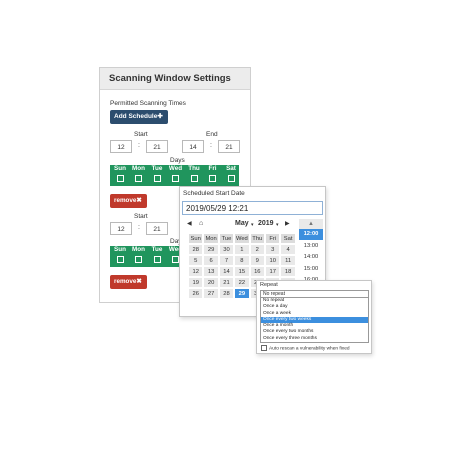 The image size is (474, 474). Describe the element at coordinates (305, 348) in the screenshot. I see `auto-rescan-option: Auto rescan a vulnerability when fixed` at that location.